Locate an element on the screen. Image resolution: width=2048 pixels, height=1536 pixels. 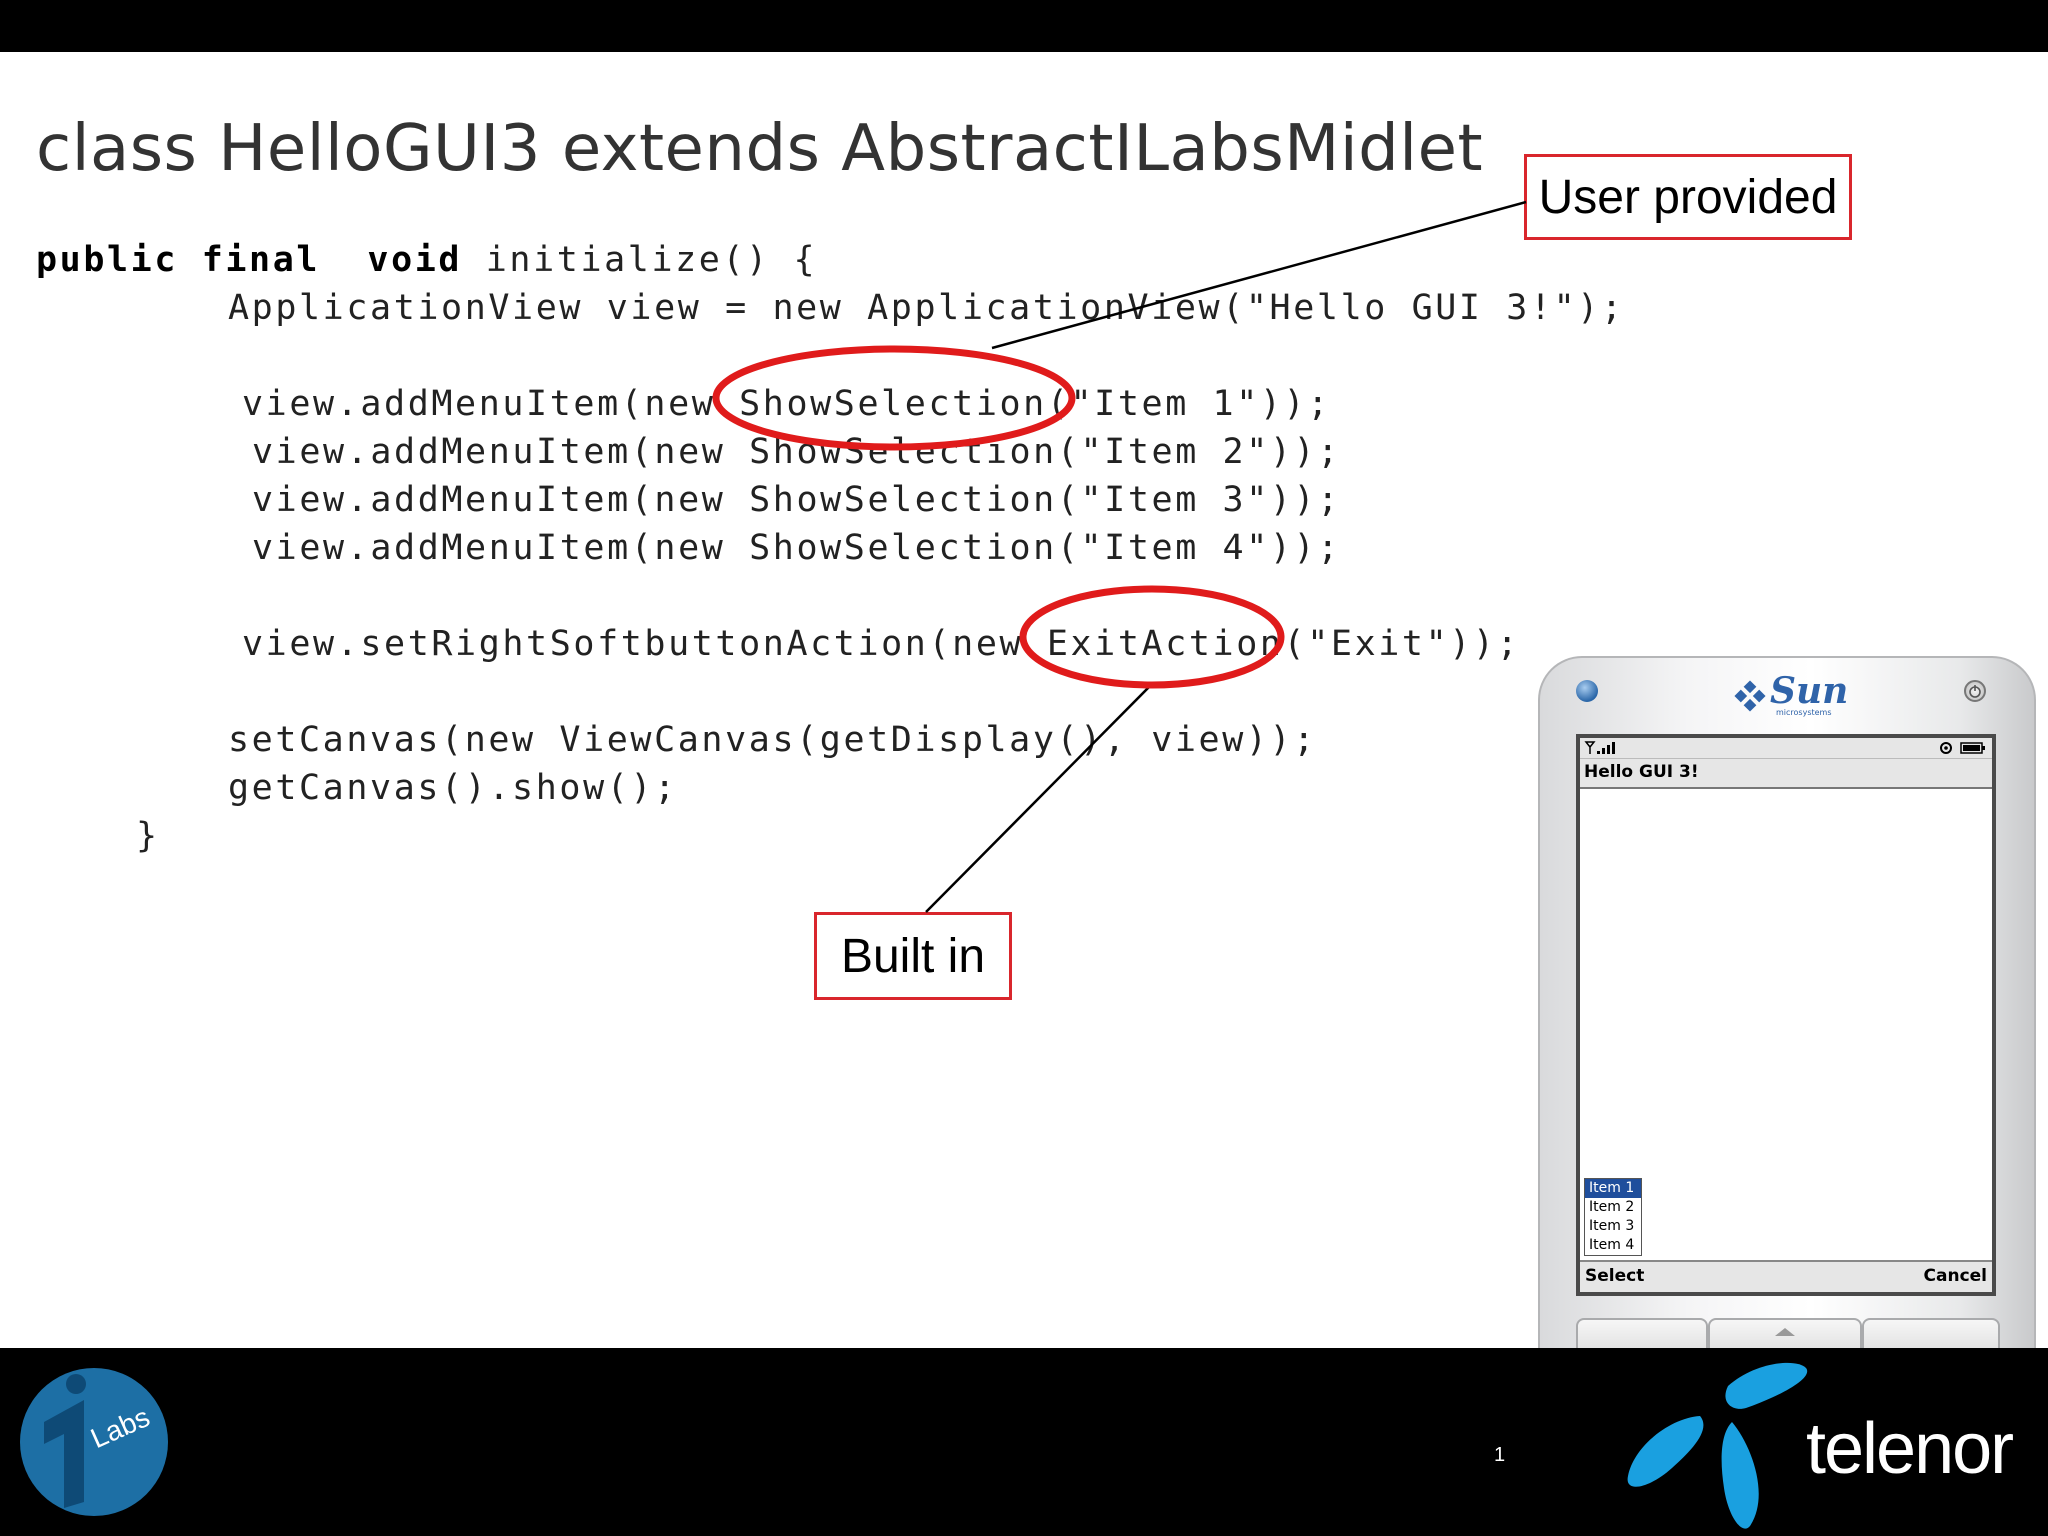
nav-up-key is located at coordinates (1785, 1334).